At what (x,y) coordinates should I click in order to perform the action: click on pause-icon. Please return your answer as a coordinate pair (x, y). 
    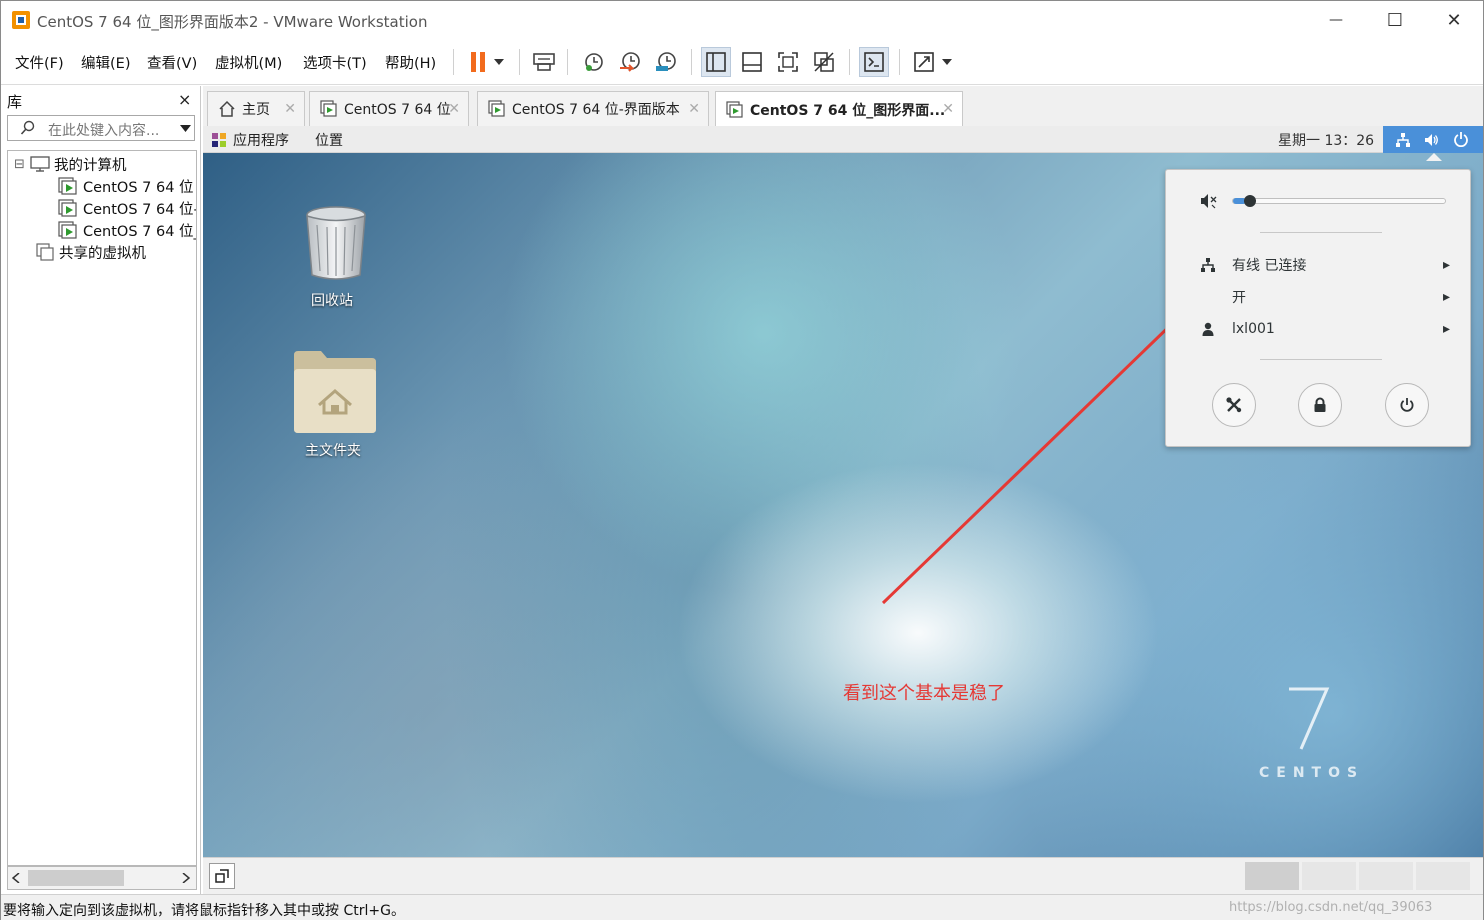
    Looking at the image, I should click on (478, 62).